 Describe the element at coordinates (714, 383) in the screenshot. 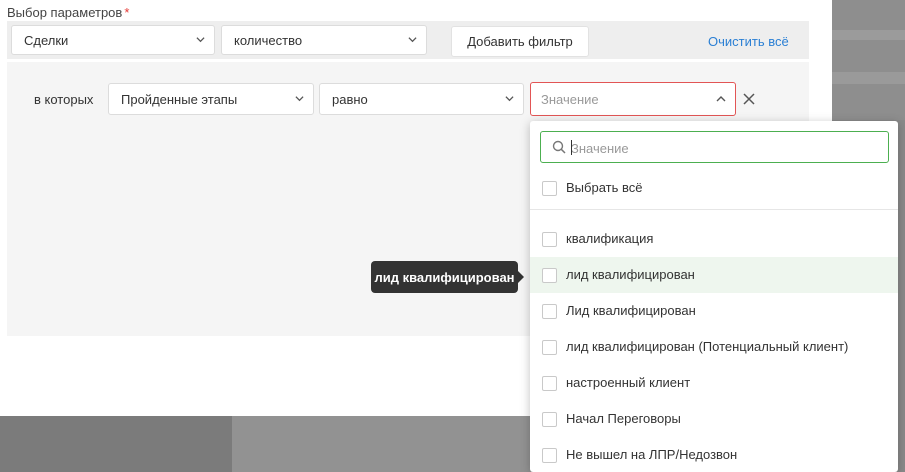

I see `list-item: настроенный клиент` at that location.